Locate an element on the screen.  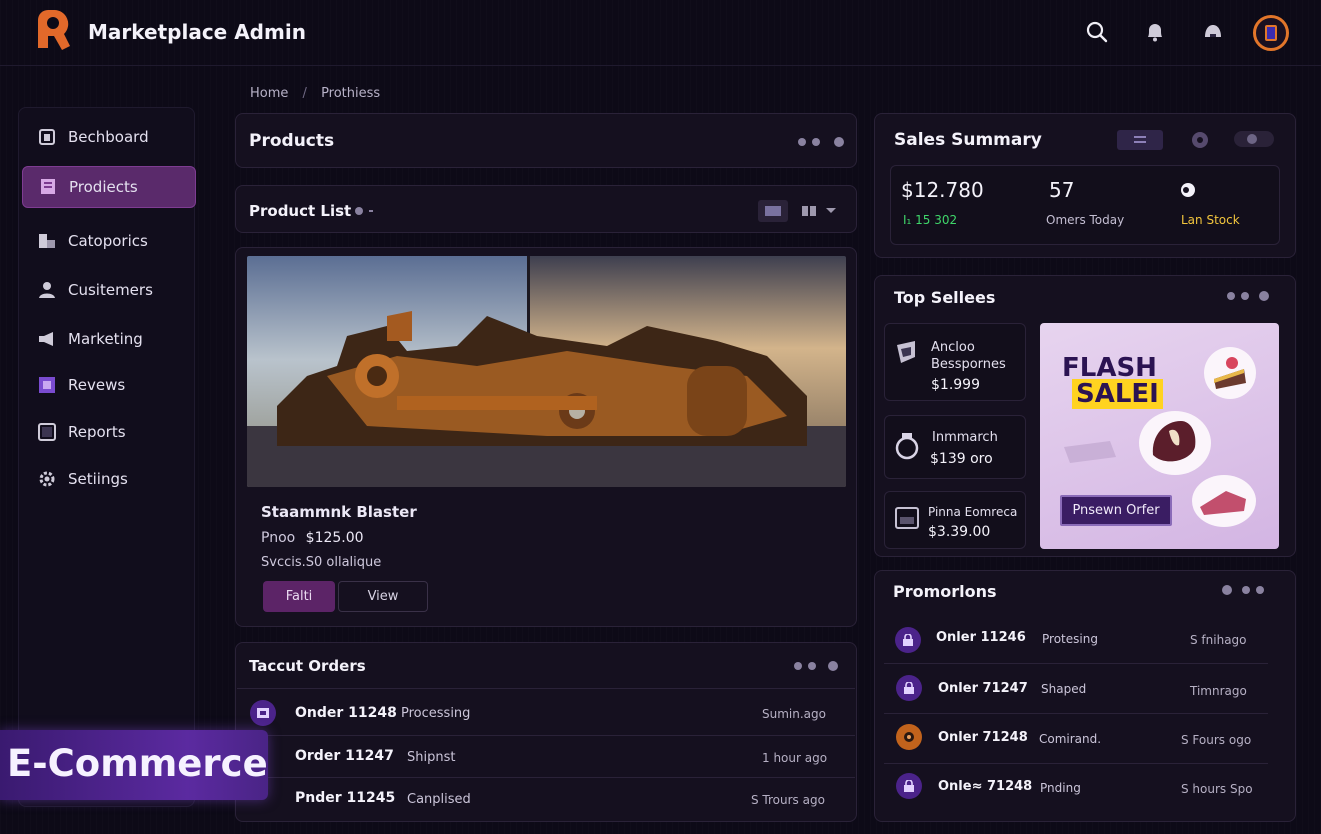
sidebar-item-reports: Reports is located at coordinates (109, 432).